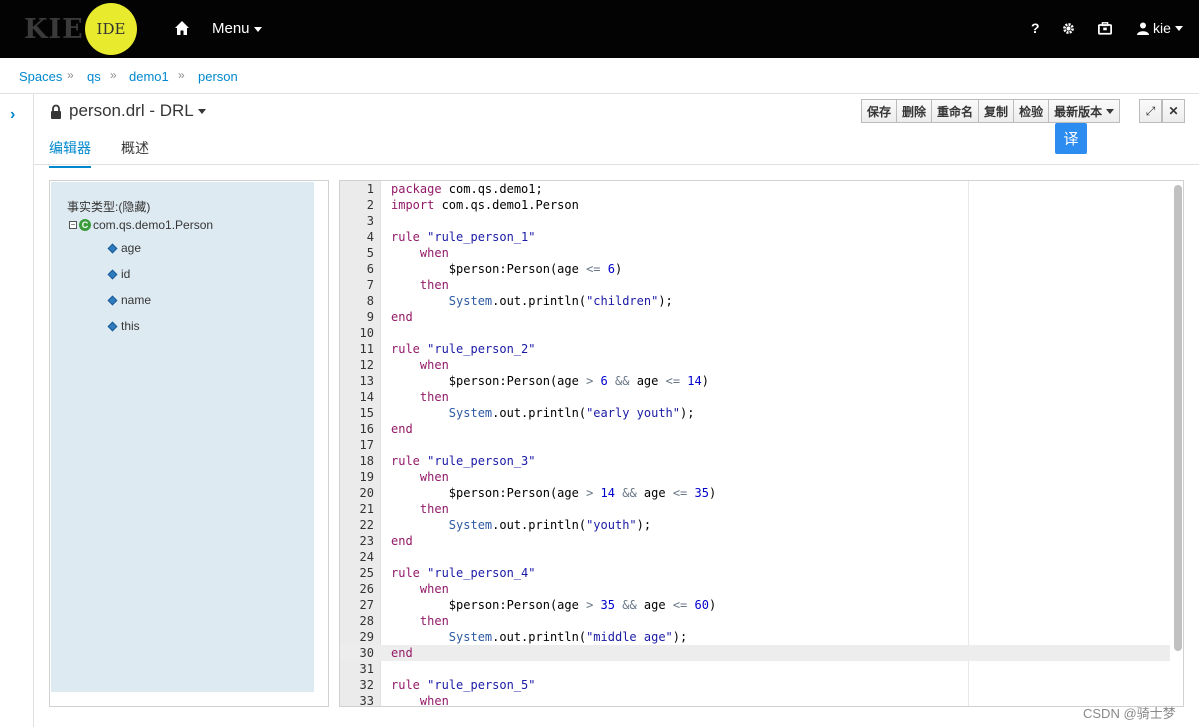 Image resolution: width=1199 pixels, height=727 pixels. I want to click on line-number: 2, so click(370, 205).